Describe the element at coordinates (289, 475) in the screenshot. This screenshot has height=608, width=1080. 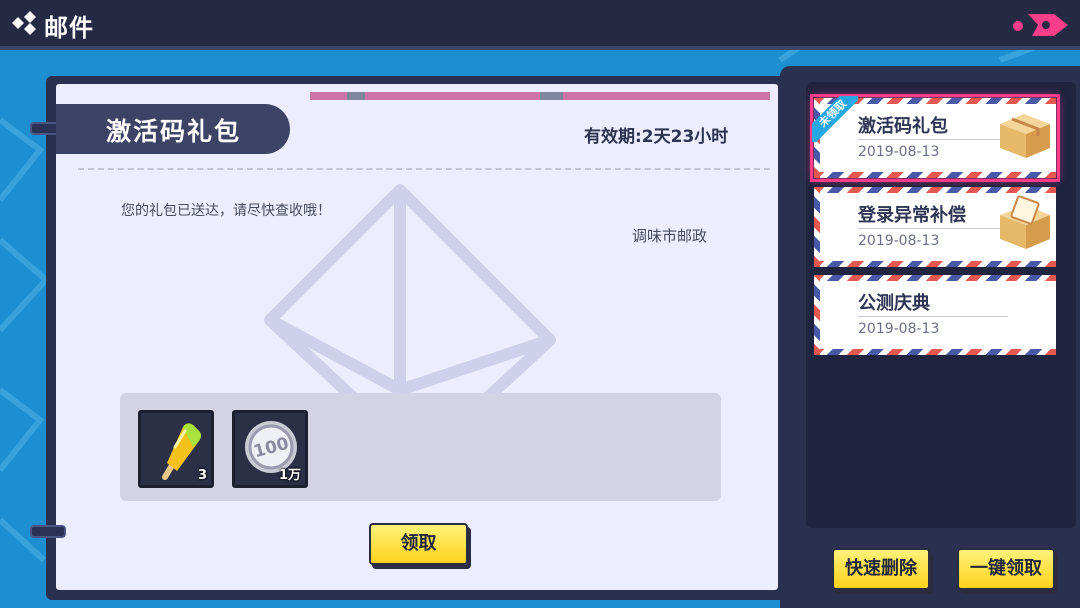
I see `reward-item-count: 1万` at that location.